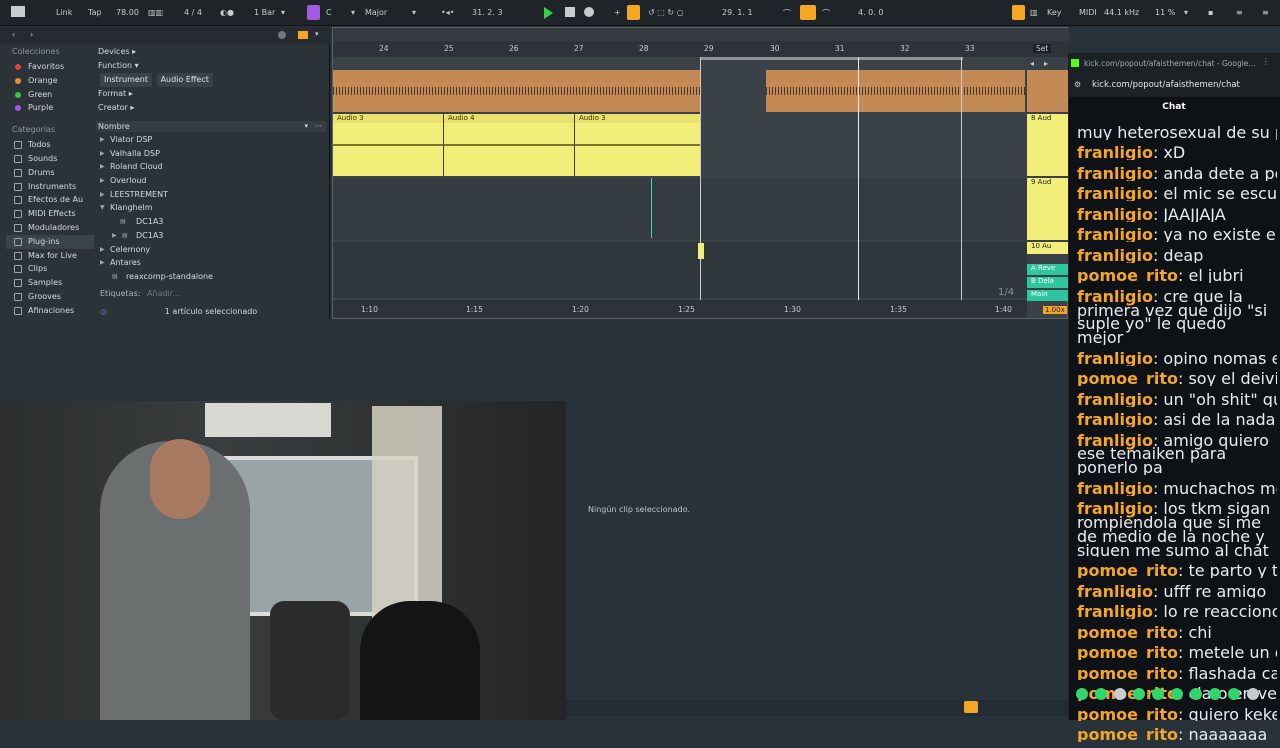 This screenshot has height=748, width=1280. What do you see at coordinates (329, 12) in the screenshot?
I see `key-select: C` at bounding box center [329, 12].